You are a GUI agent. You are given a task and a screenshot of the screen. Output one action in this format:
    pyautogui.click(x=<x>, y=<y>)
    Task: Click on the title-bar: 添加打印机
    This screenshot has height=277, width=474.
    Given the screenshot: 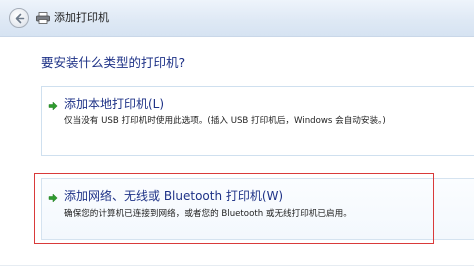 What is the action you would take?
    pyautogui.click(x=237, y=18)
    